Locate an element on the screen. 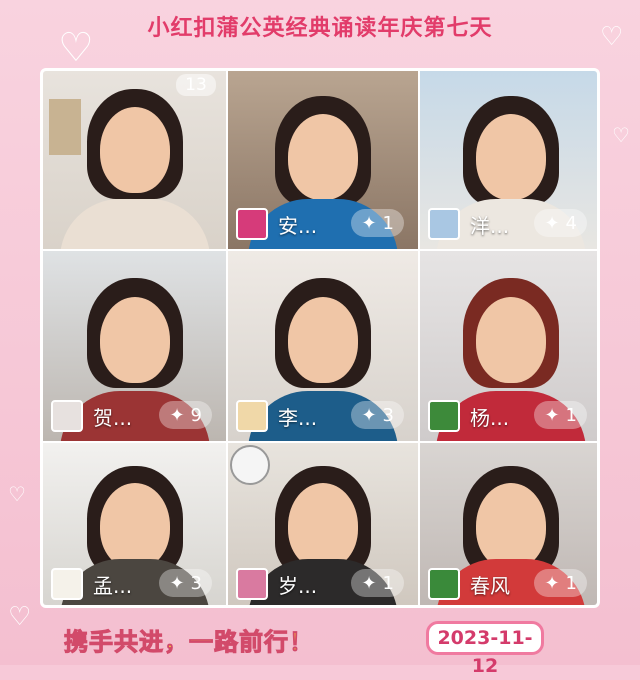 The image size is (640, 680). page-title: 小红扣蒲公英经典诵读年庆第七天 is located at coordinates (320, 28).